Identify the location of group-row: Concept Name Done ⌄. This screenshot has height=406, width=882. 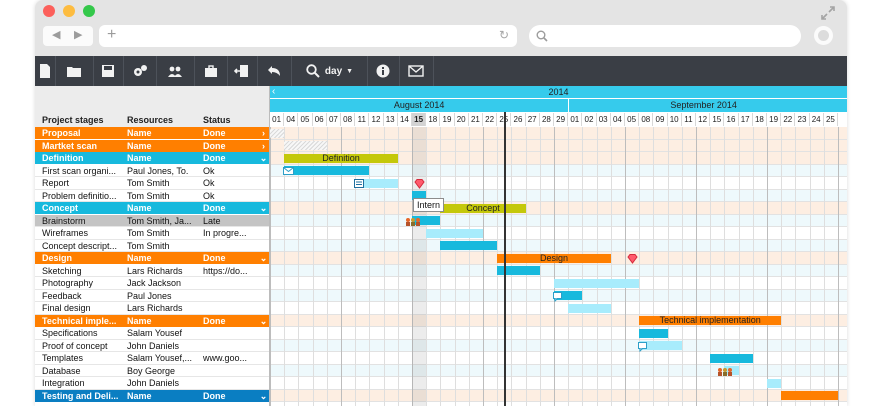
(152, 208).